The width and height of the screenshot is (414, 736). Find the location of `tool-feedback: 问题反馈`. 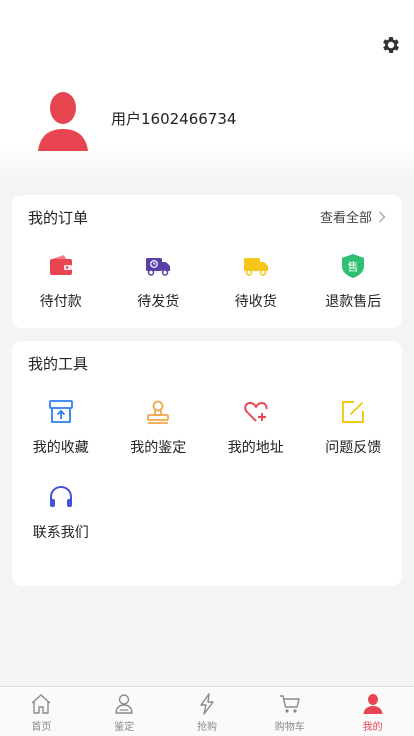

tool-feedback: 问题反馈 is located at coordinates (354, 428).